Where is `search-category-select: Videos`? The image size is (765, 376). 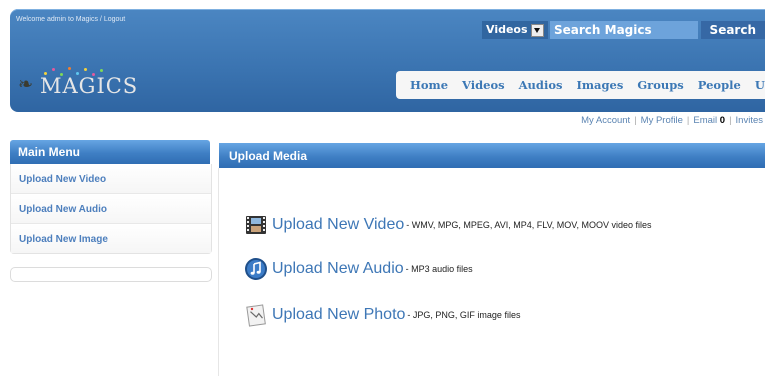
search-category-select: Videos is located at coordinates (515, 30).